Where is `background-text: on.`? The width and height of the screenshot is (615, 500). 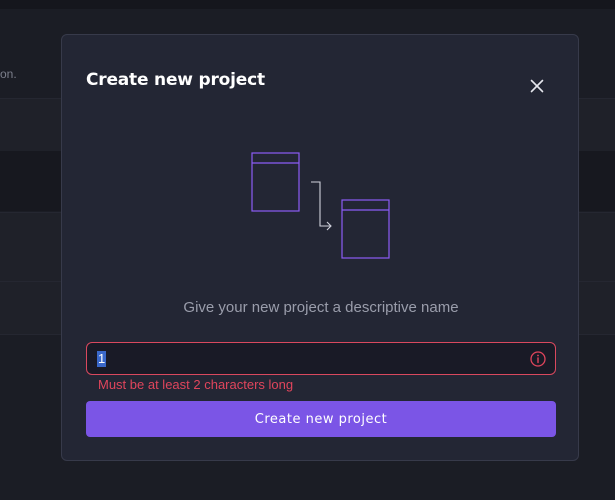 background-text: on. is located at coordinates (8, 74).